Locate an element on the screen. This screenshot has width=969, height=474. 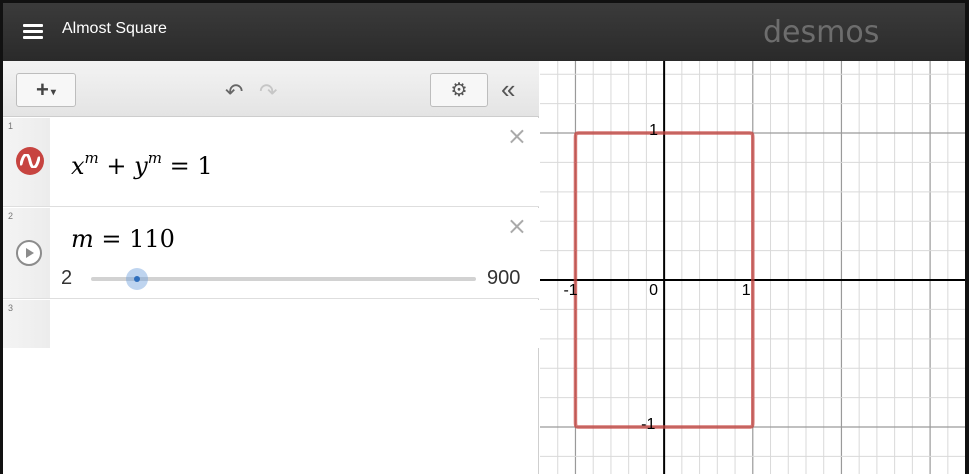
settings-button: ⚙ is located at coordinates (459, 90).